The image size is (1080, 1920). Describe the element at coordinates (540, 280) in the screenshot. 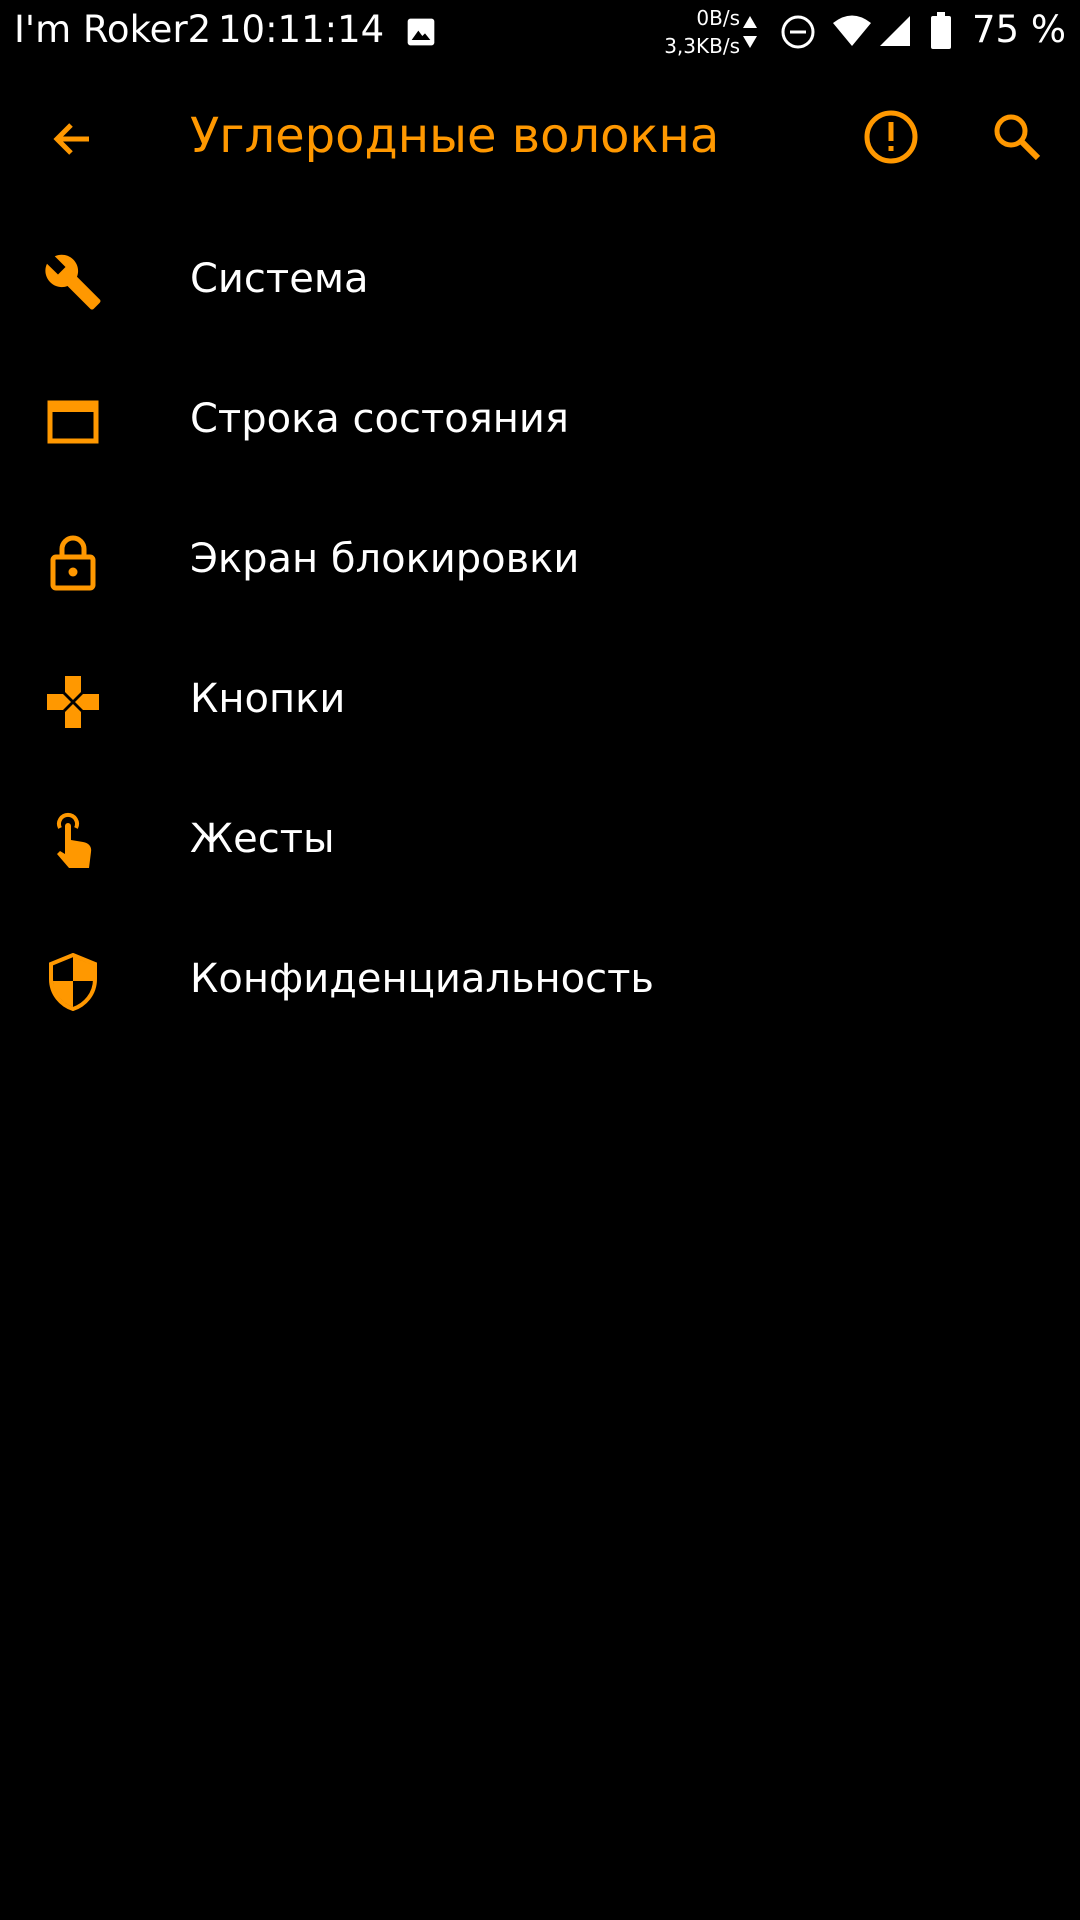

I see `menu-item-system: Система` at that location.